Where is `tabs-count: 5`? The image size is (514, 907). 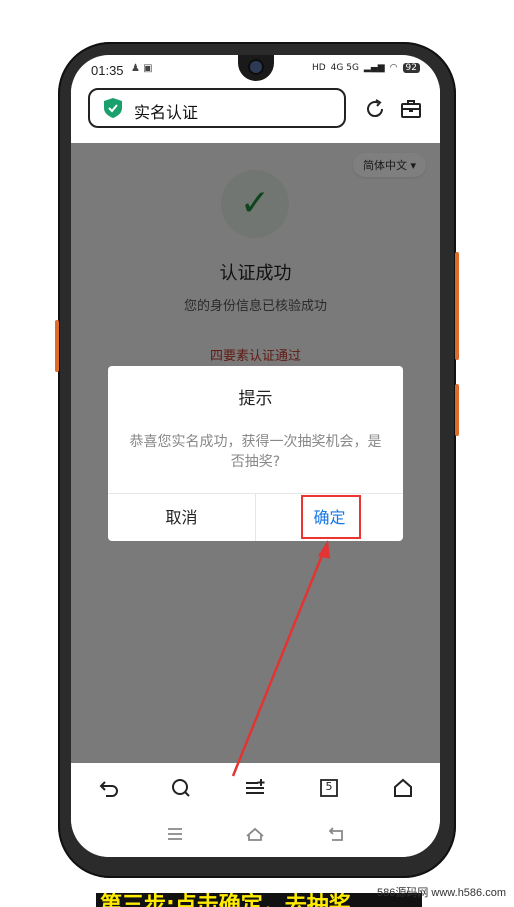
tabs-count: 5 is located at coordinates (329, 786).